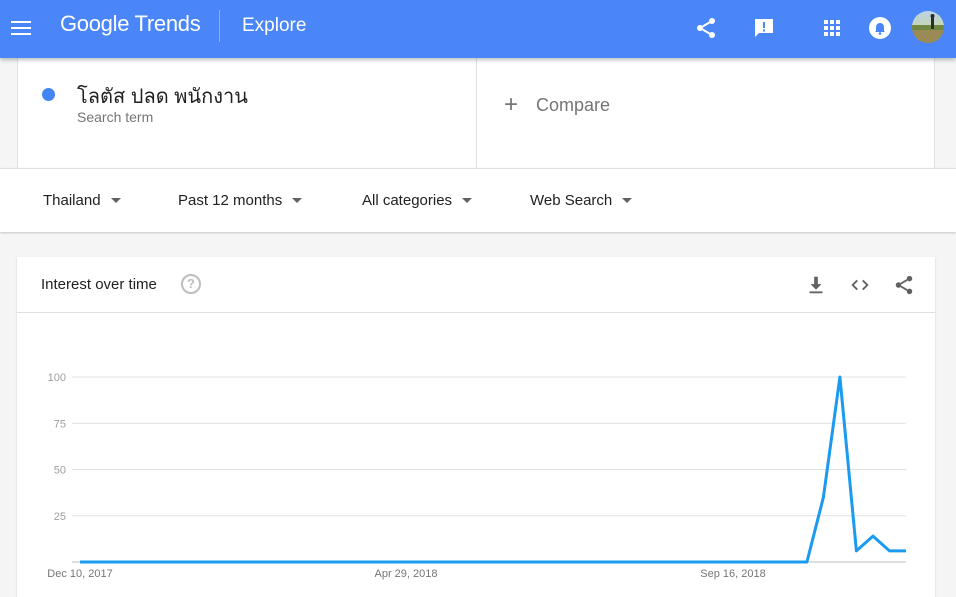 The height and width of the screenshot is (597, 956). I want to click on x-tick-label: Dec 10, 2017, so click(79, 574).